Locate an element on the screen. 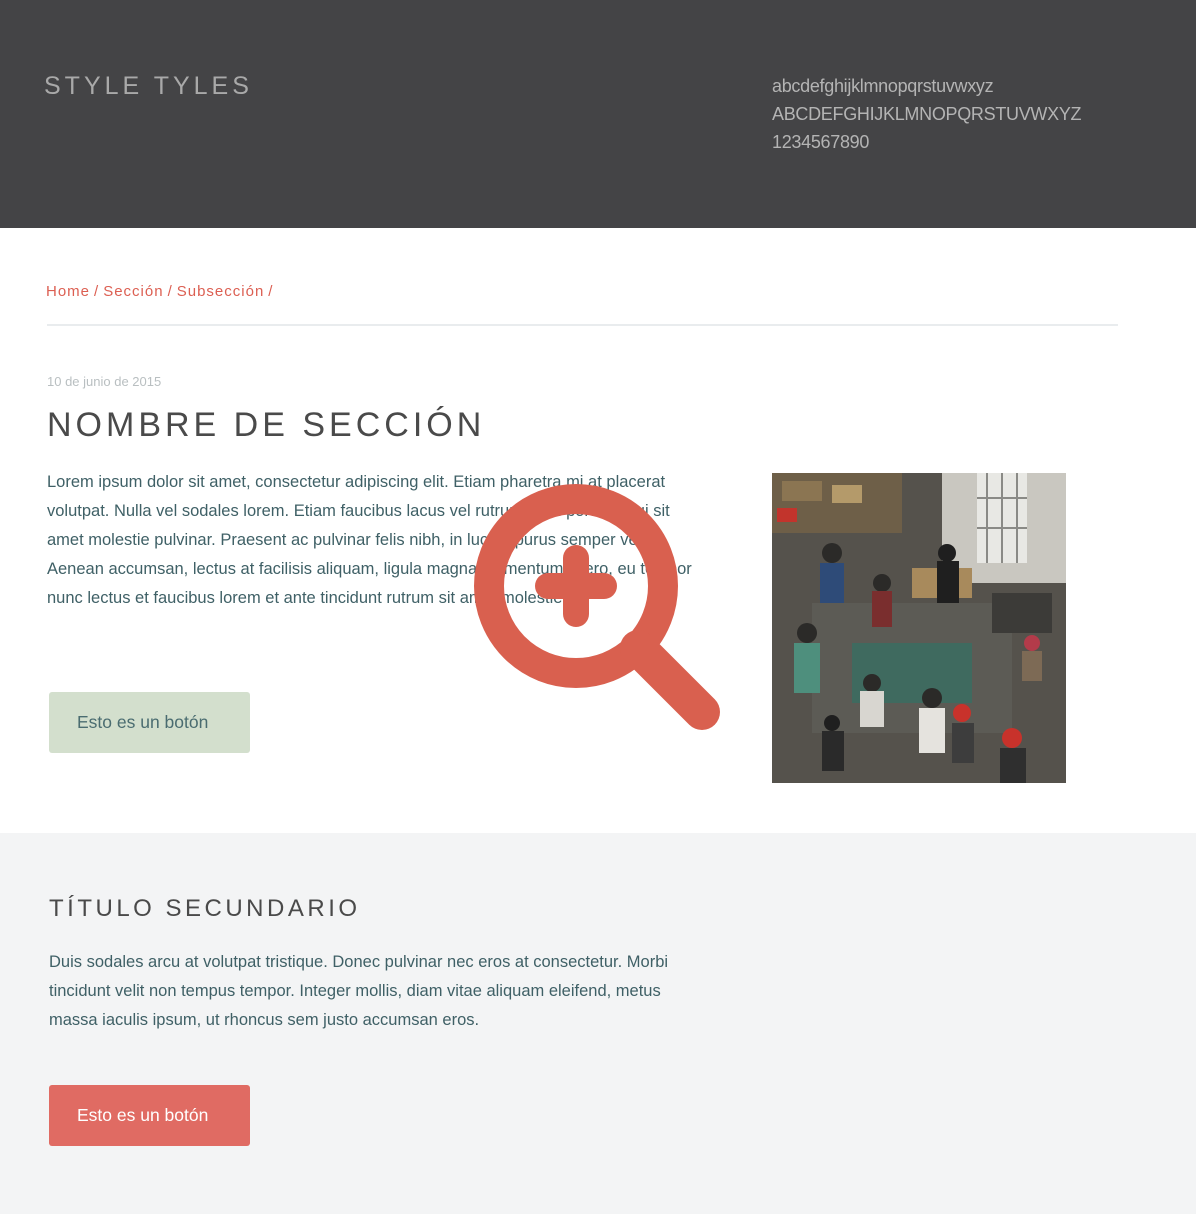 Image resolution: width=1196 pixels, height=1214 pixels. primary-button: Esto es un botón is located at coordinates (149, 722).